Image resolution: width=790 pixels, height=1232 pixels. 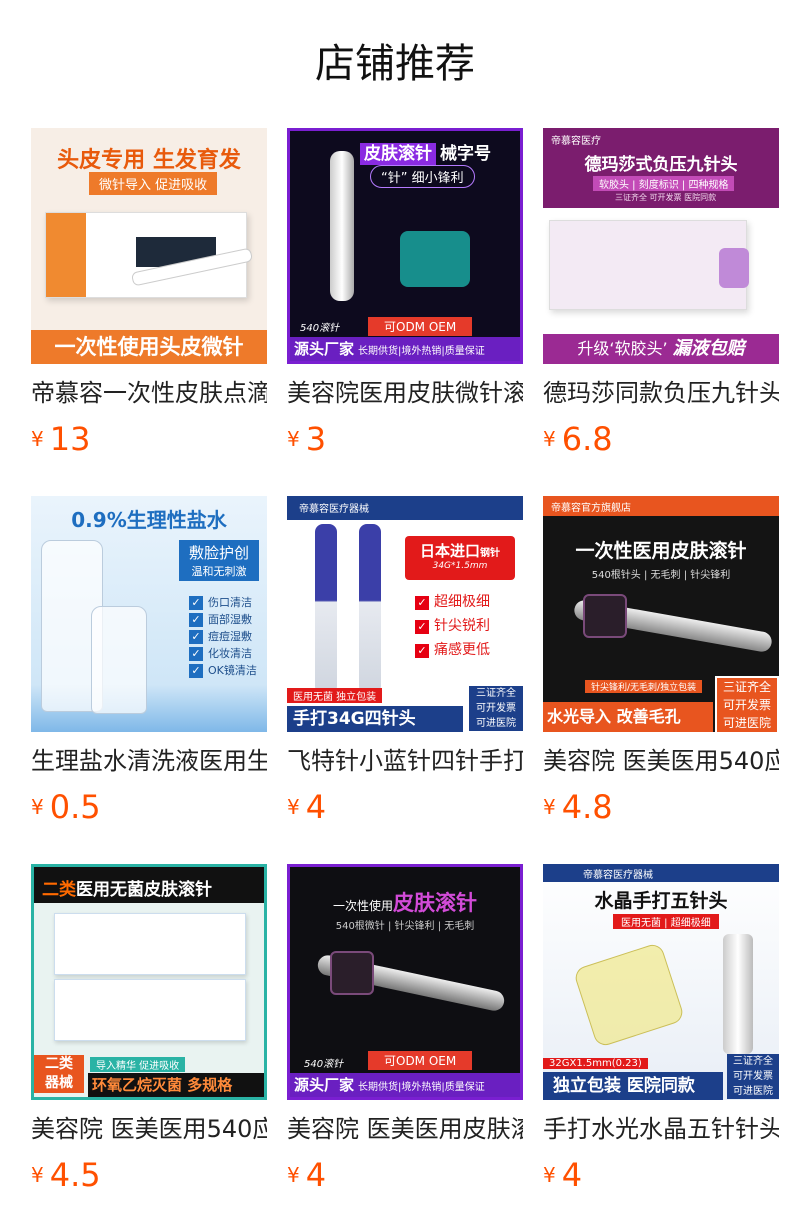 I want to click on check-item: ✓ 痛感更低, so click(x=452, y=650).